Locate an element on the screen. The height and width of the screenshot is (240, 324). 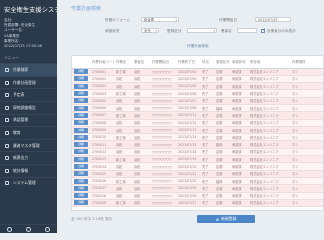
sidebar-item-label: 教育 is located at coordinates (17, 132).